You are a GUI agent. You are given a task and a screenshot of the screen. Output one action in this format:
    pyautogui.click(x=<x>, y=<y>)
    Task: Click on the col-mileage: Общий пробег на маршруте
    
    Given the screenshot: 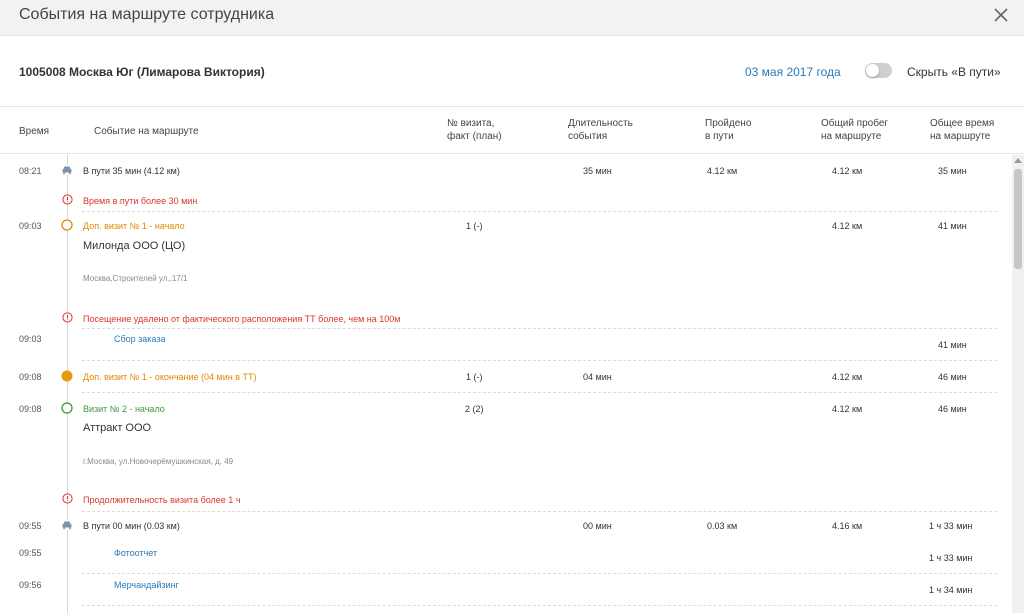 What is the action you would take?
    pyautogui.click(x=854, y=130)
    